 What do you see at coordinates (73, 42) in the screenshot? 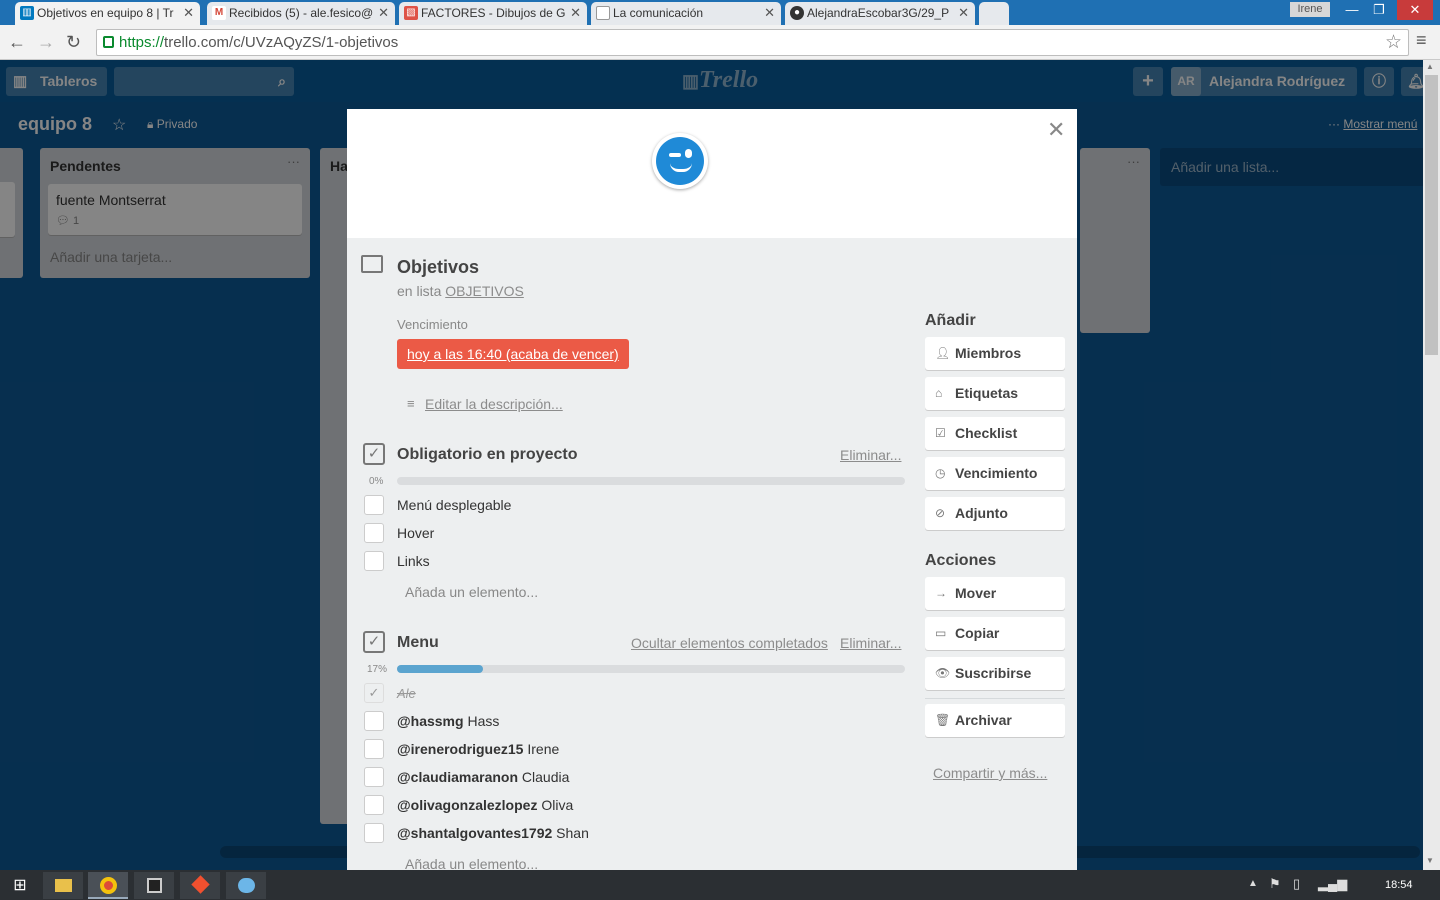
I see `reload-icon: ↻` at bounding box center [73, 42].